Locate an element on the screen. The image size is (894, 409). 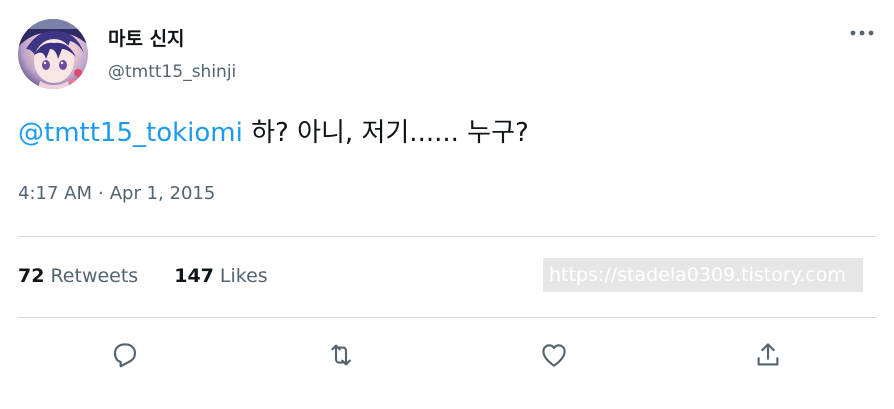
avatar is located at coordinates (53, 54).